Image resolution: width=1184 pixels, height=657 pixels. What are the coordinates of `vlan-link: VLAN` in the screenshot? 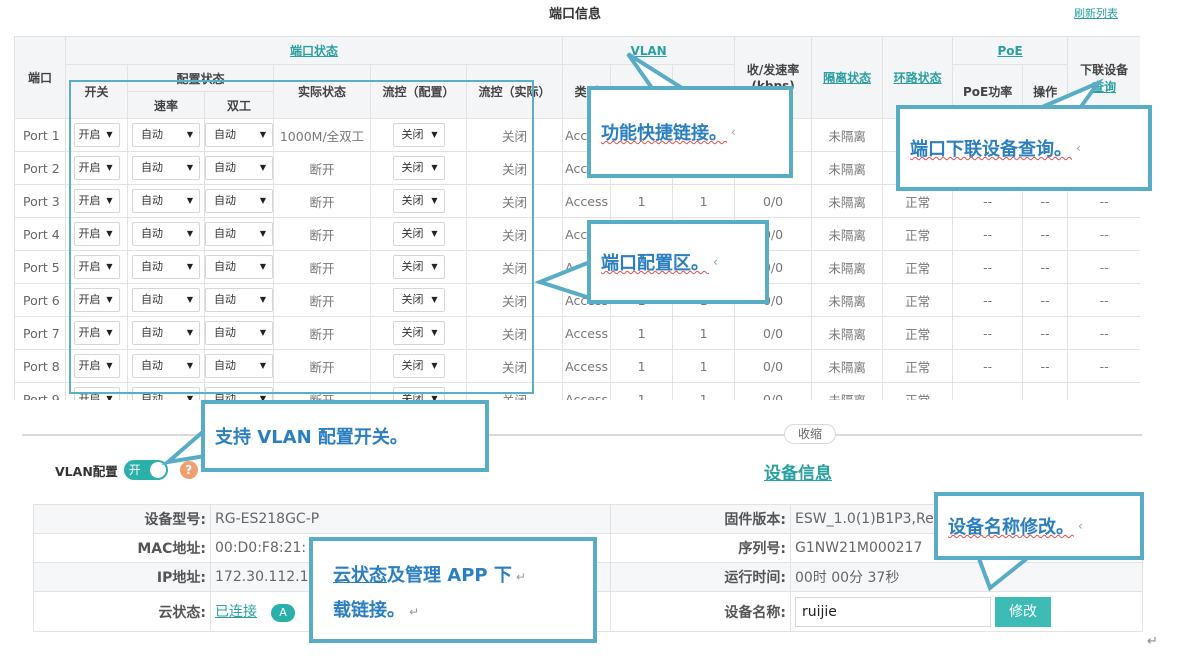 It's located at (648, 51).